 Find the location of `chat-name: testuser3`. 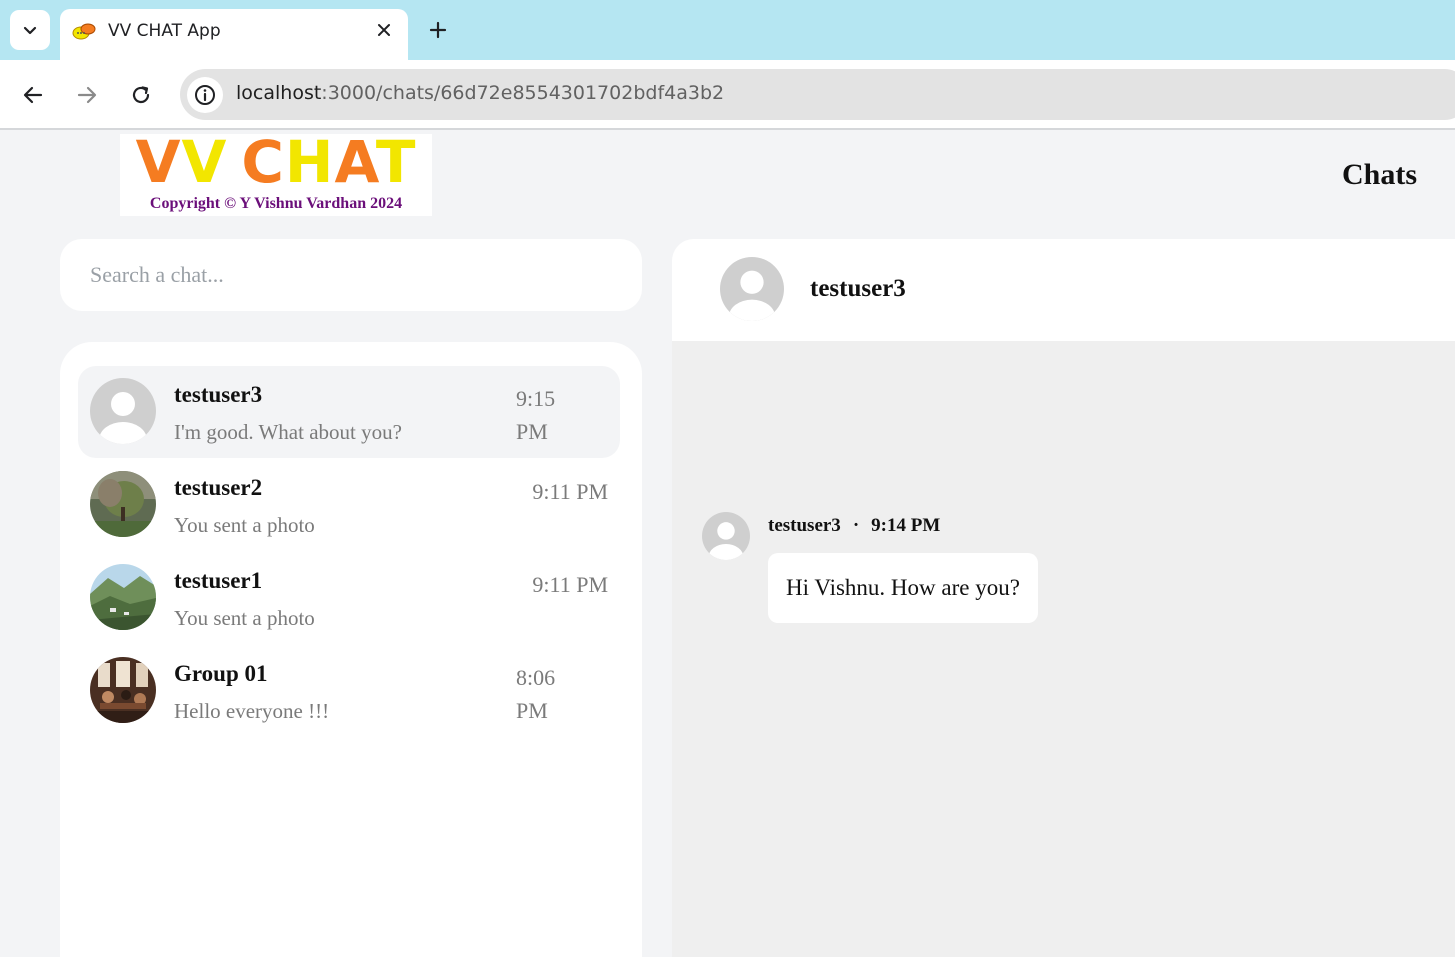

chat-name: testuser3 is located at coordinates (218, 394).